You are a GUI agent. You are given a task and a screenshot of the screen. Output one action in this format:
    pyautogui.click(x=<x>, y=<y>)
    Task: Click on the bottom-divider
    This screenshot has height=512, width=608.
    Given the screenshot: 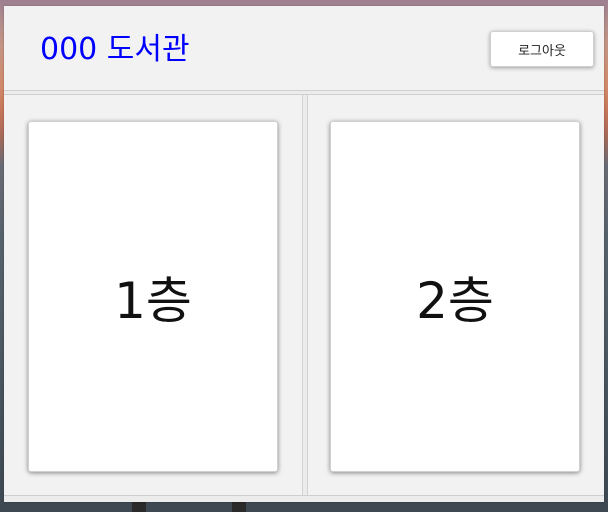 What is the action you would take?
    pyautogui.click(x=304, y=498)
    